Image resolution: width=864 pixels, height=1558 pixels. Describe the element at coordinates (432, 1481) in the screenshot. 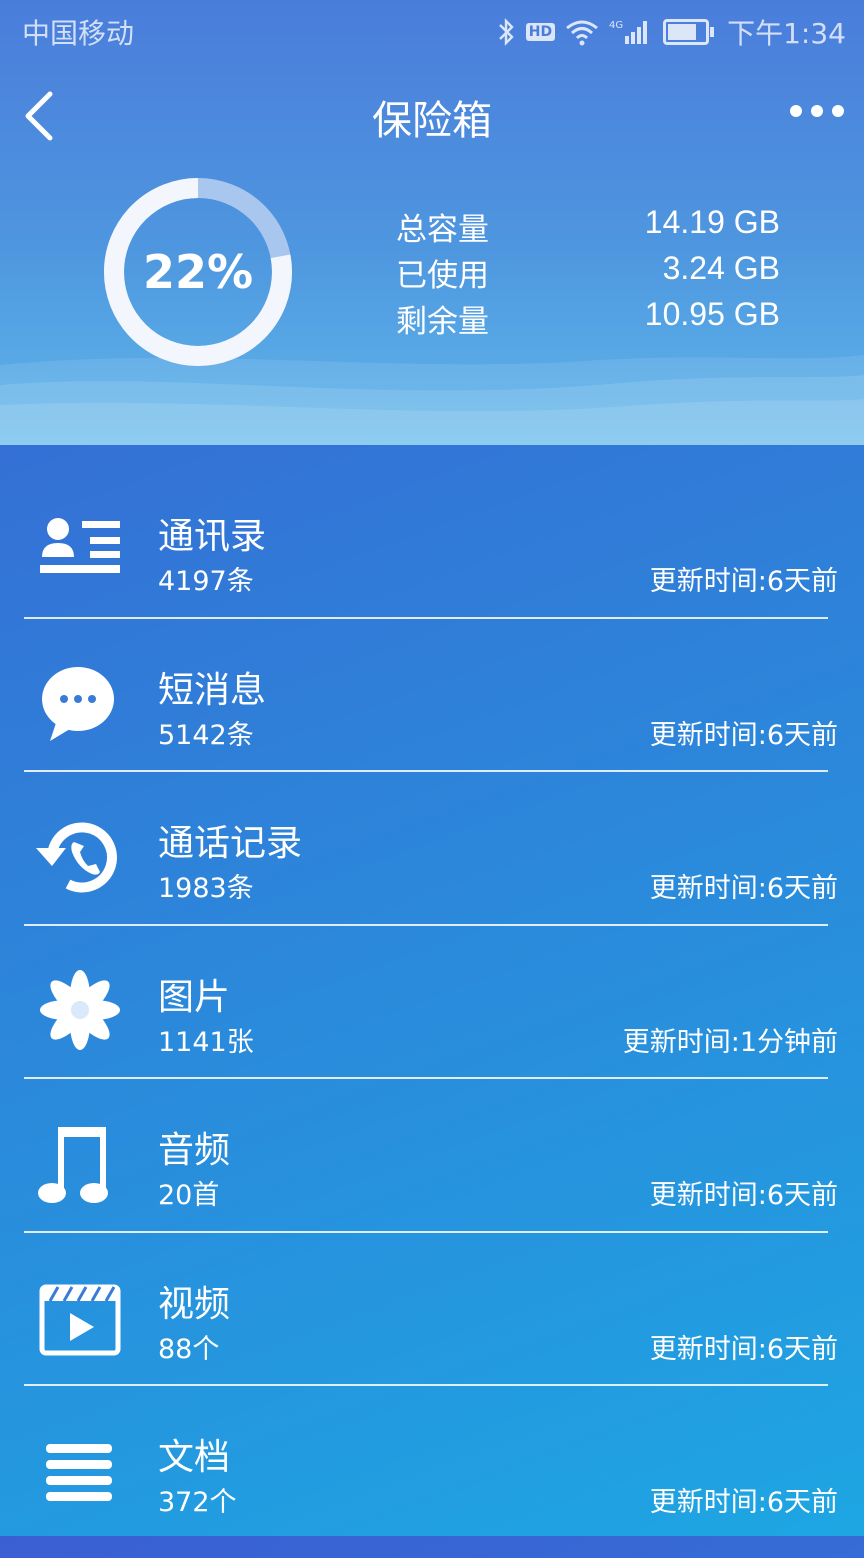

I see `list-item-documents: 文档 372个 更新时间:6天前` at that location.